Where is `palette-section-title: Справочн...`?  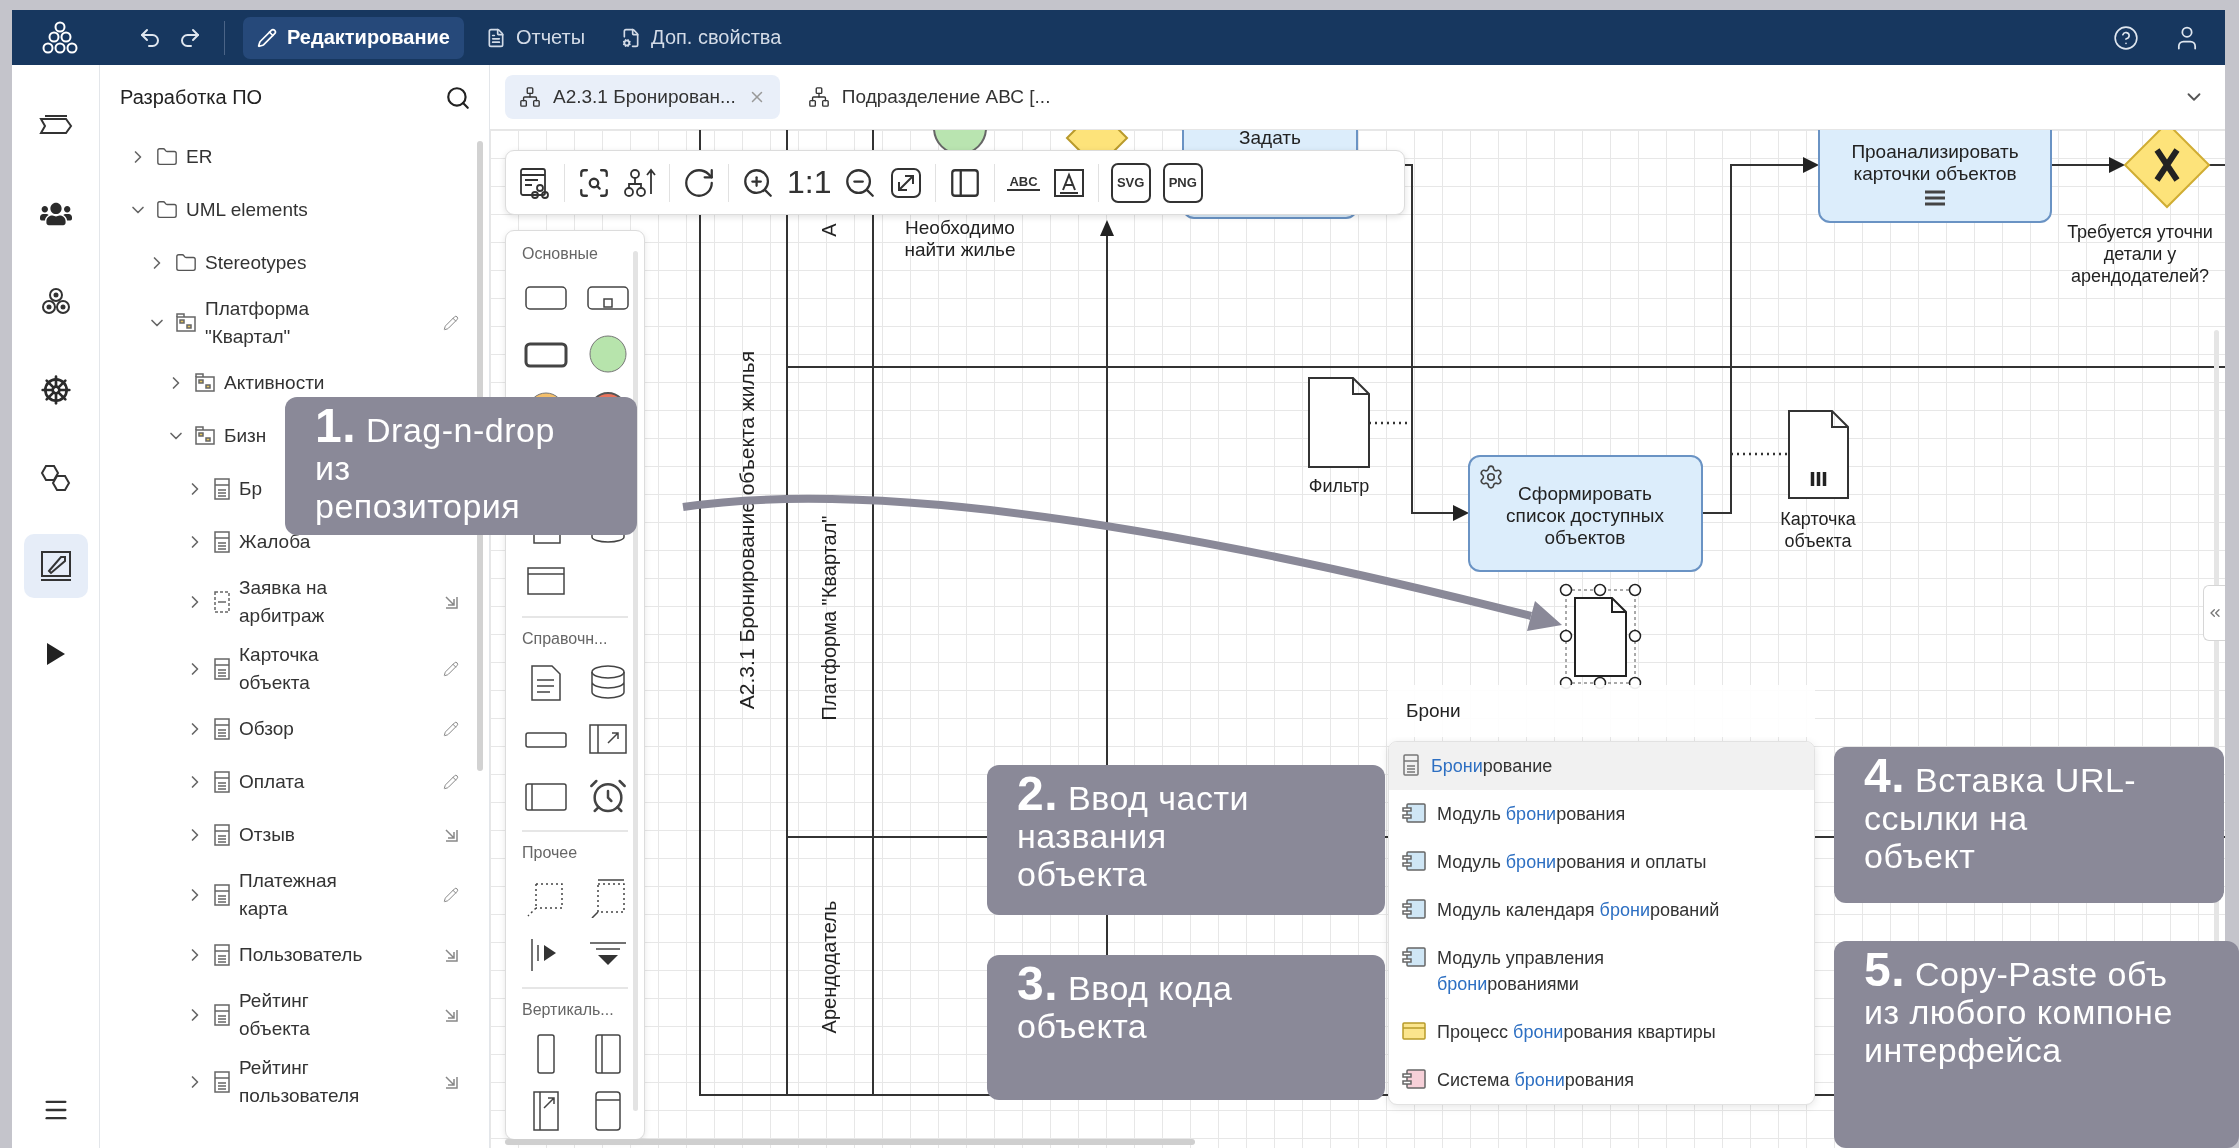 palette-section-title: Справочн... is located at coordinates (565, 639).